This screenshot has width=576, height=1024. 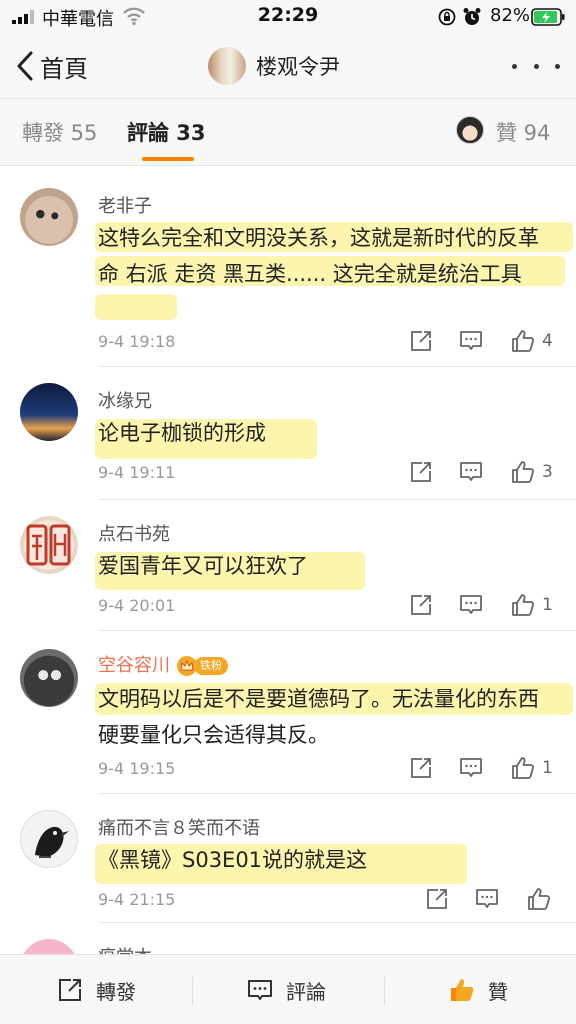 What do you see at coordinates (137, 768) in the screenshot?
I see `comment-time: 9-4 19:15` at bounding box center [137, 768].